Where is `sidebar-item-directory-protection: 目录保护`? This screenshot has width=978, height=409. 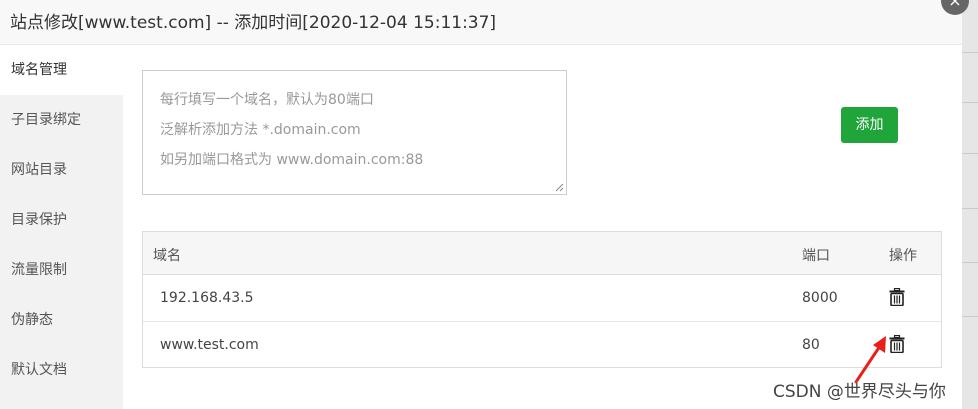
sidebar-item-directory-protection: 目录保护 is located at coordinates (61, 220).